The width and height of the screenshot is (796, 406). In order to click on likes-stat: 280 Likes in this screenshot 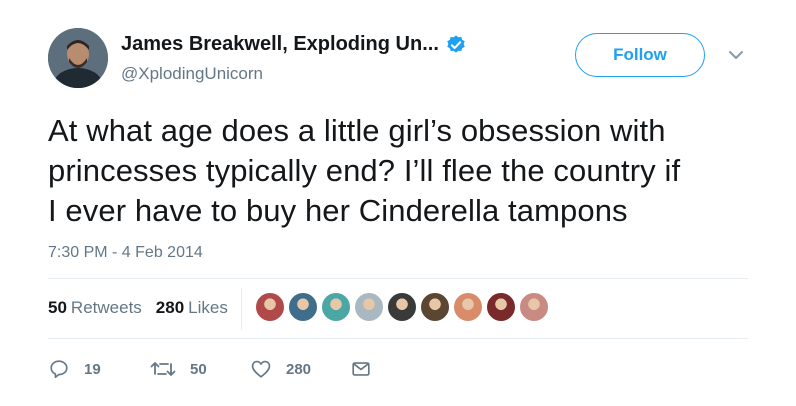, I will do `click(192, 308)`.